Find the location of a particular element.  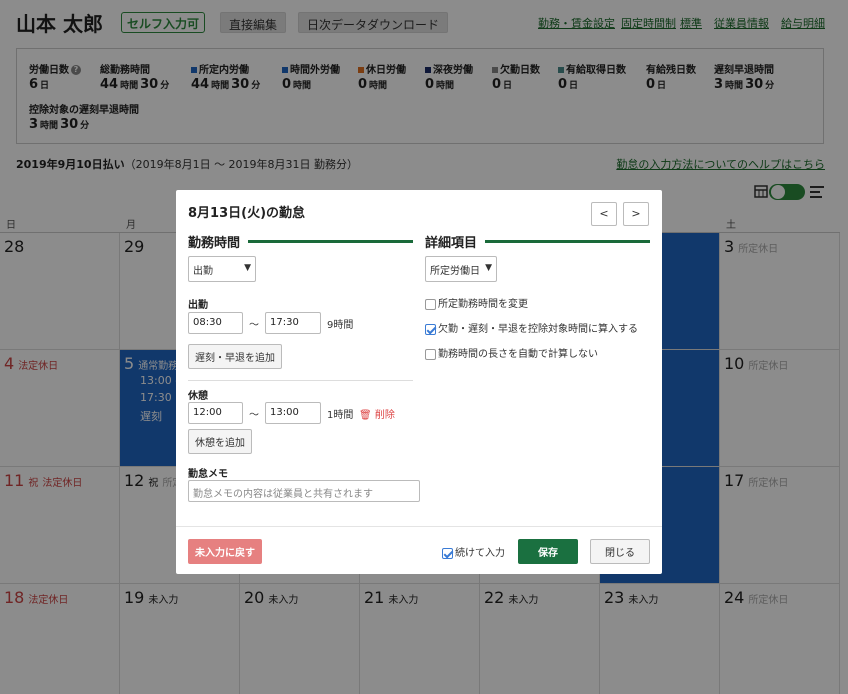

work-type-select: 出勤 ▼ is located at coordinates (222, 269).